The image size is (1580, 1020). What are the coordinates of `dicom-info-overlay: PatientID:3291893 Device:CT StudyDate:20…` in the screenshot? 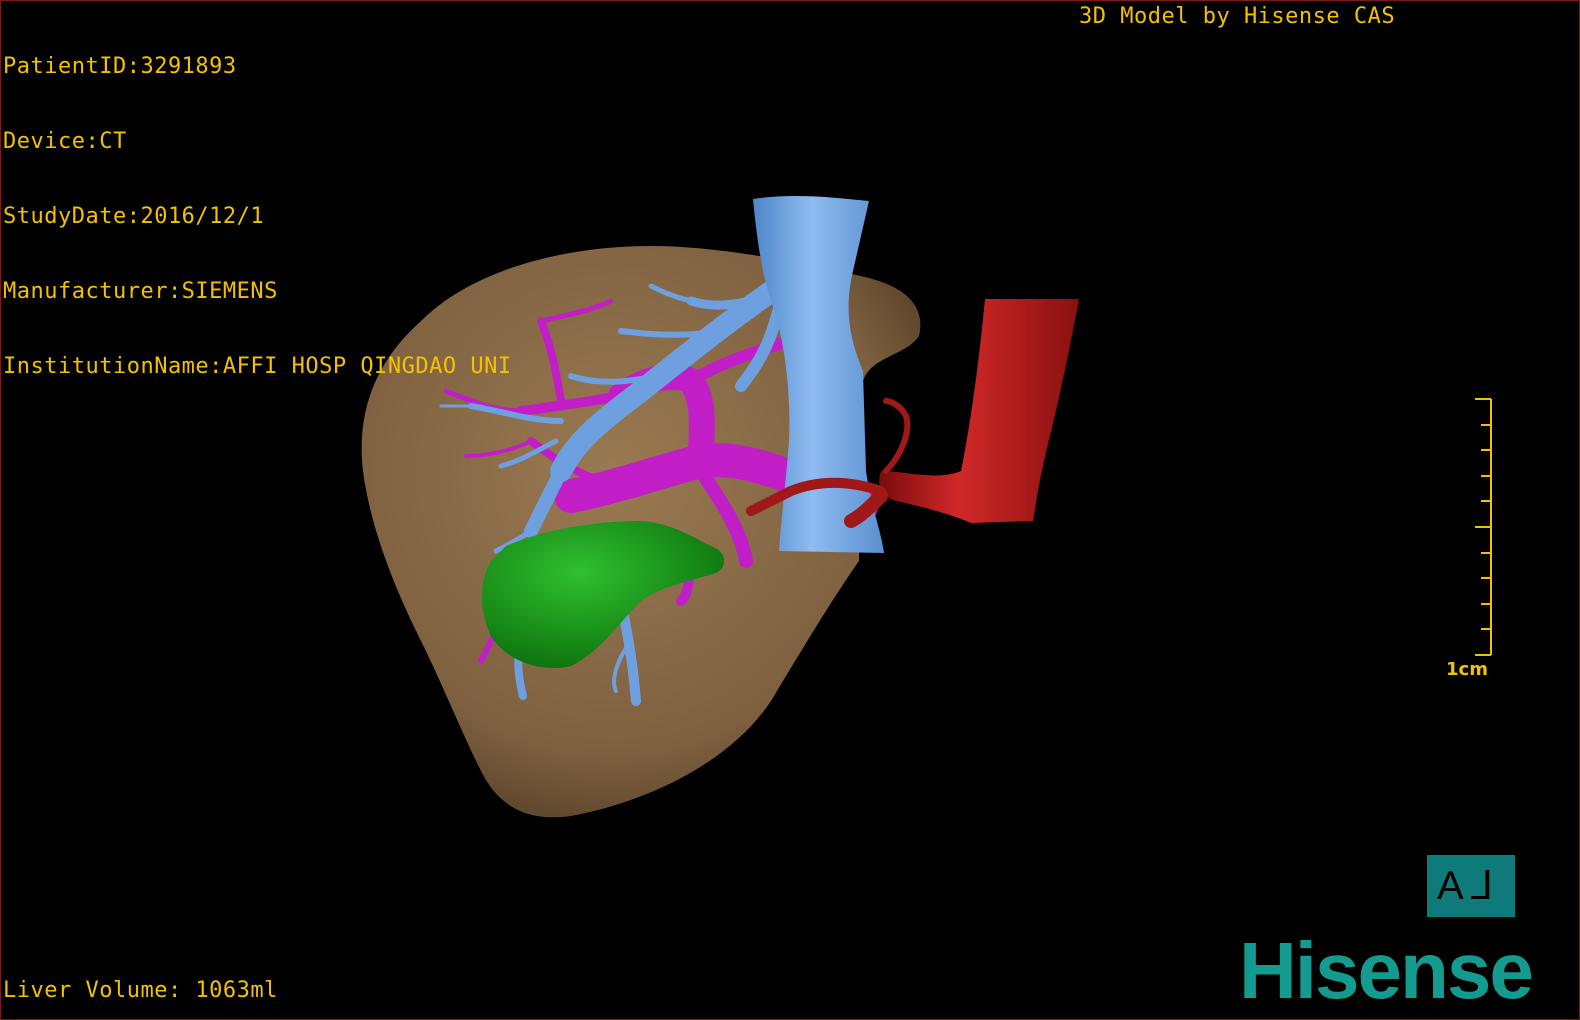 It's located at (257, 216).